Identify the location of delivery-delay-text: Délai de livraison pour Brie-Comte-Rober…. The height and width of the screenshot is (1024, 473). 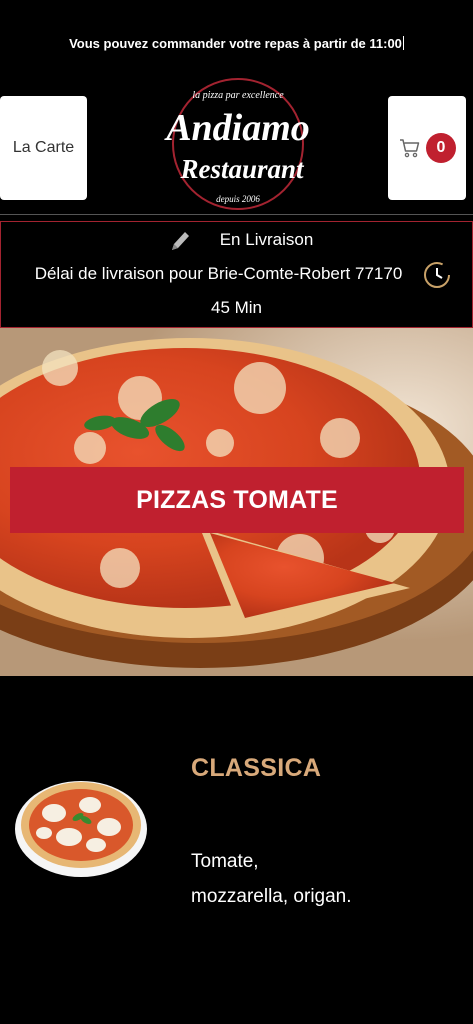
(218, 273).